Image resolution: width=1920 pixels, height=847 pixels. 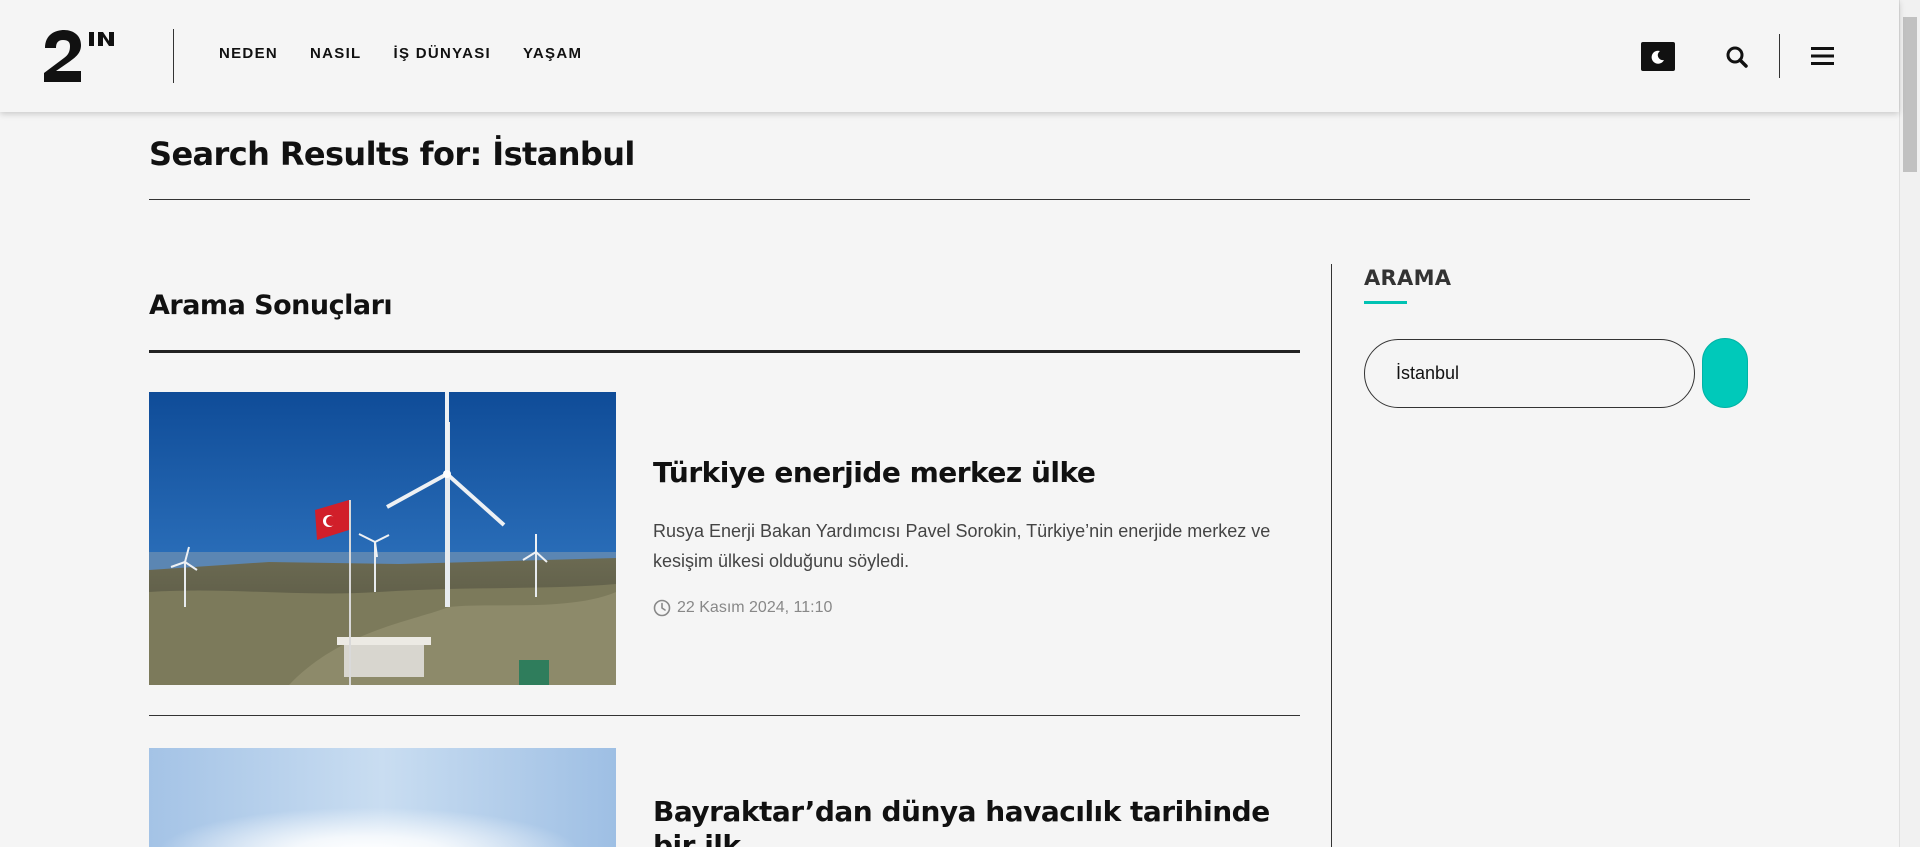 I want to click on main-nav: NEDEN NASIL İŞ DÜNYASI YAŞAM, so click(x=416, y=53).